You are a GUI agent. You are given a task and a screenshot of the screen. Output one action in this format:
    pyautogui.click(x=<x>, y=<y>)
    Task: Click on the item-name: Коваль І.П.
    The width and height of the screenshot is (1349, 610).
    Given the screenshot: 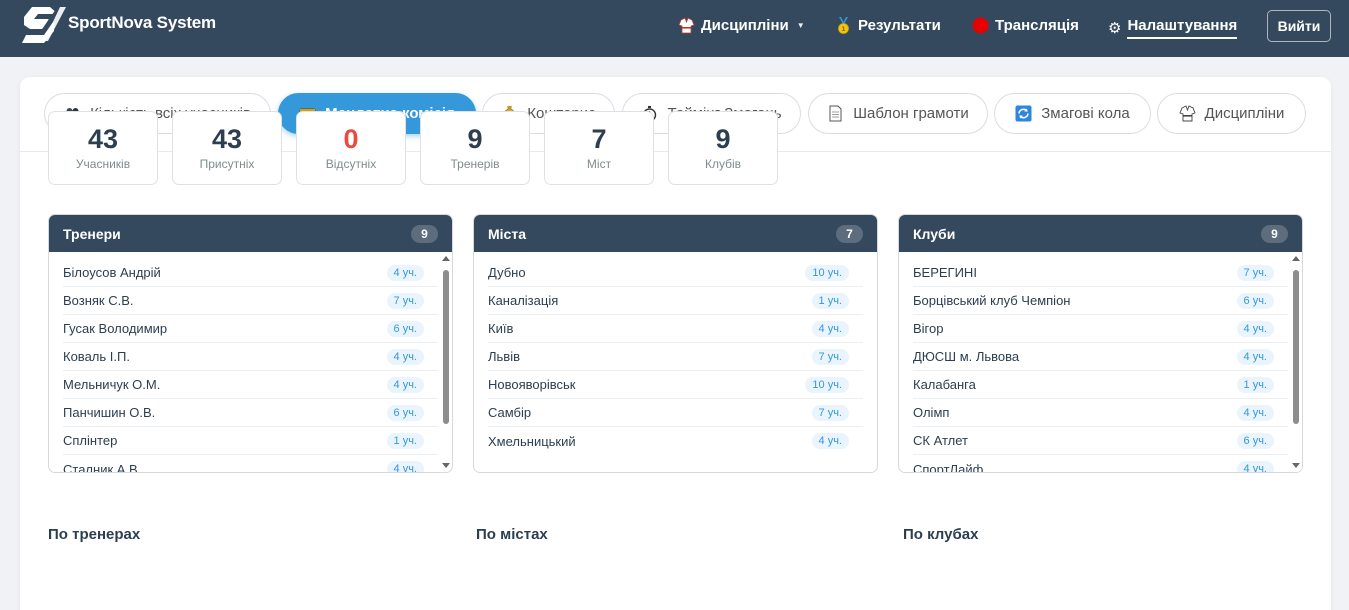 What is the action you would take?
    pyautogui.click(x=96, y=356)
    